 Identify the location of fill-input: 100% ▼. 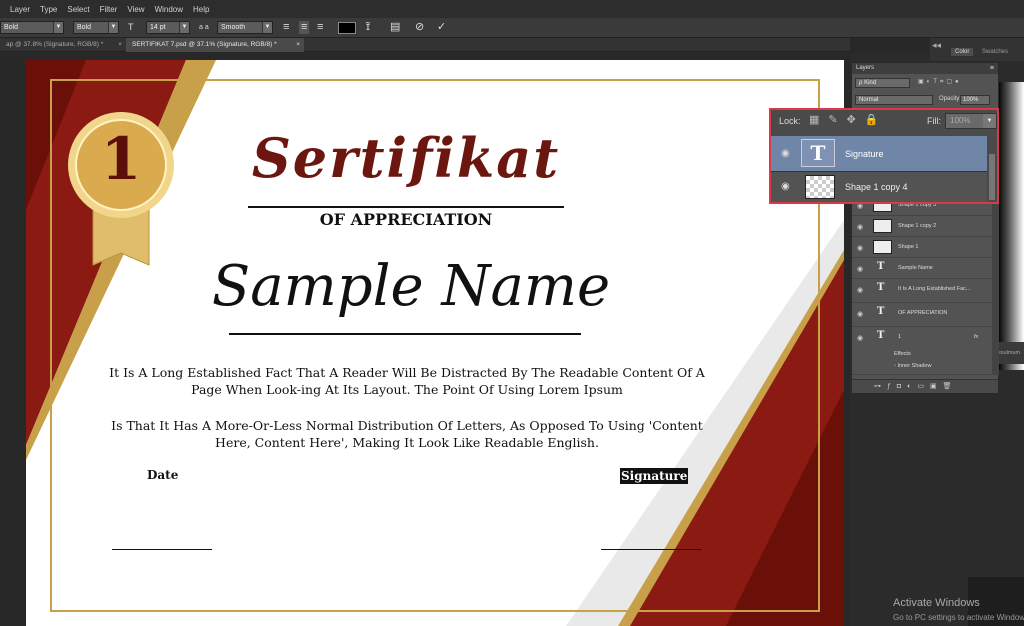
(971, 121).